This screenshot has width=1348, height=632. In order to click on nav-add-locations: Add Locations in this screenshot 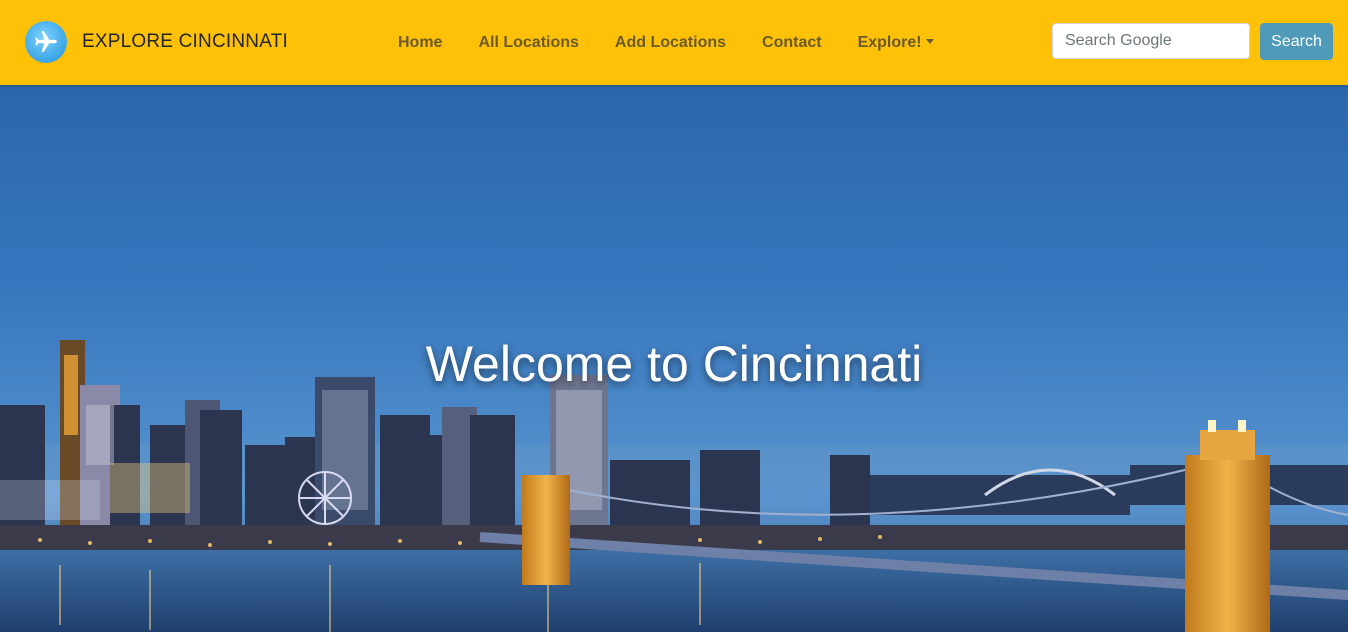, I will do `click(670, 43)`.